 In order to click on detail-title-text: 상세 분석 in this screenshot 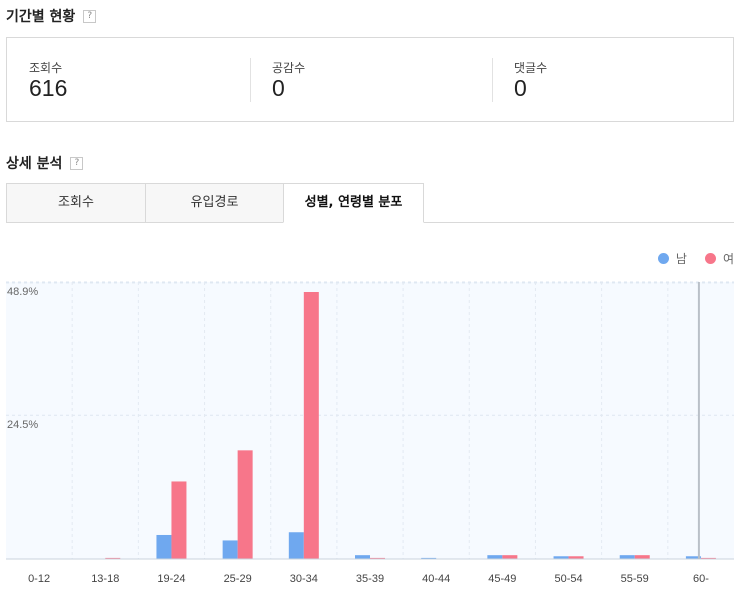, I will do `click(34, 164)`.